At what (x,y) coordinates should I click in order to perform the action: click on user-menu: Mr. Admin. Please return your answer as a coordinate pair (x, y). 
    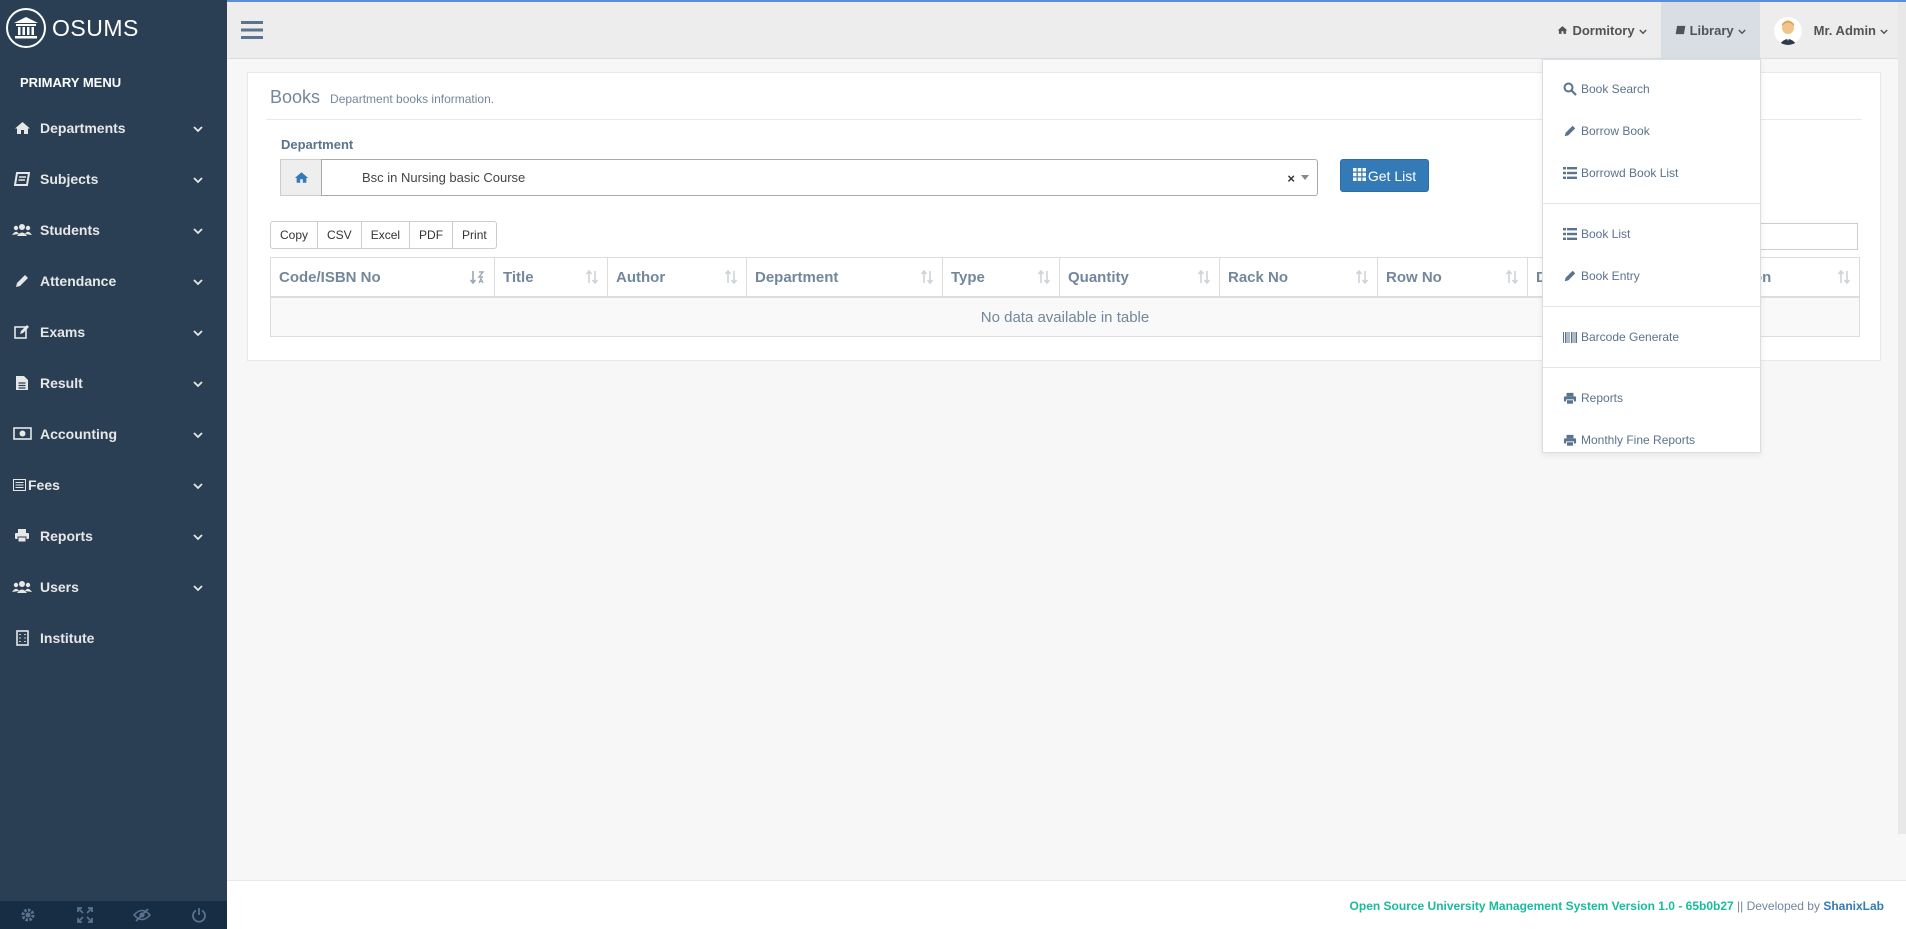
    Looking at the image, I should click on (1833, 30).